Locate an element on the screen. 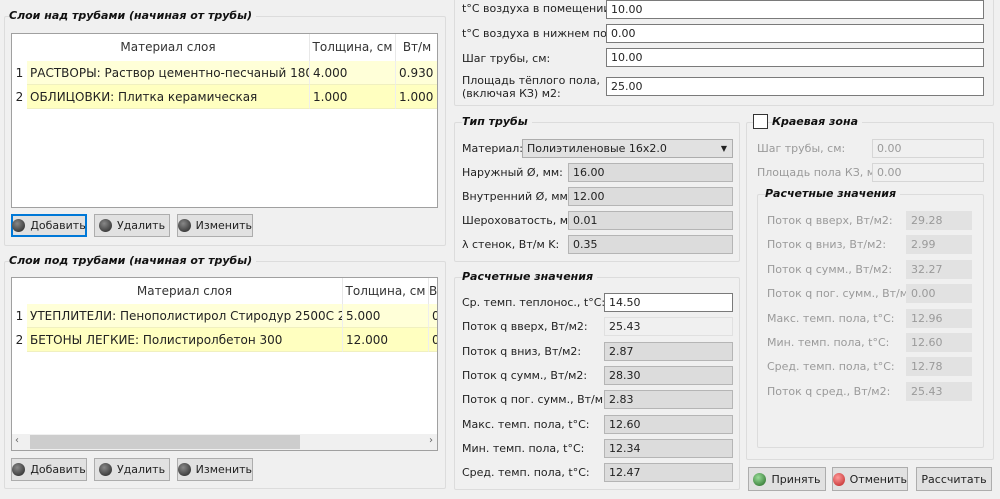 This screenshot has width=1000, height=499. pipe-step-input: 10.00 is located at coordinates (795, 57).